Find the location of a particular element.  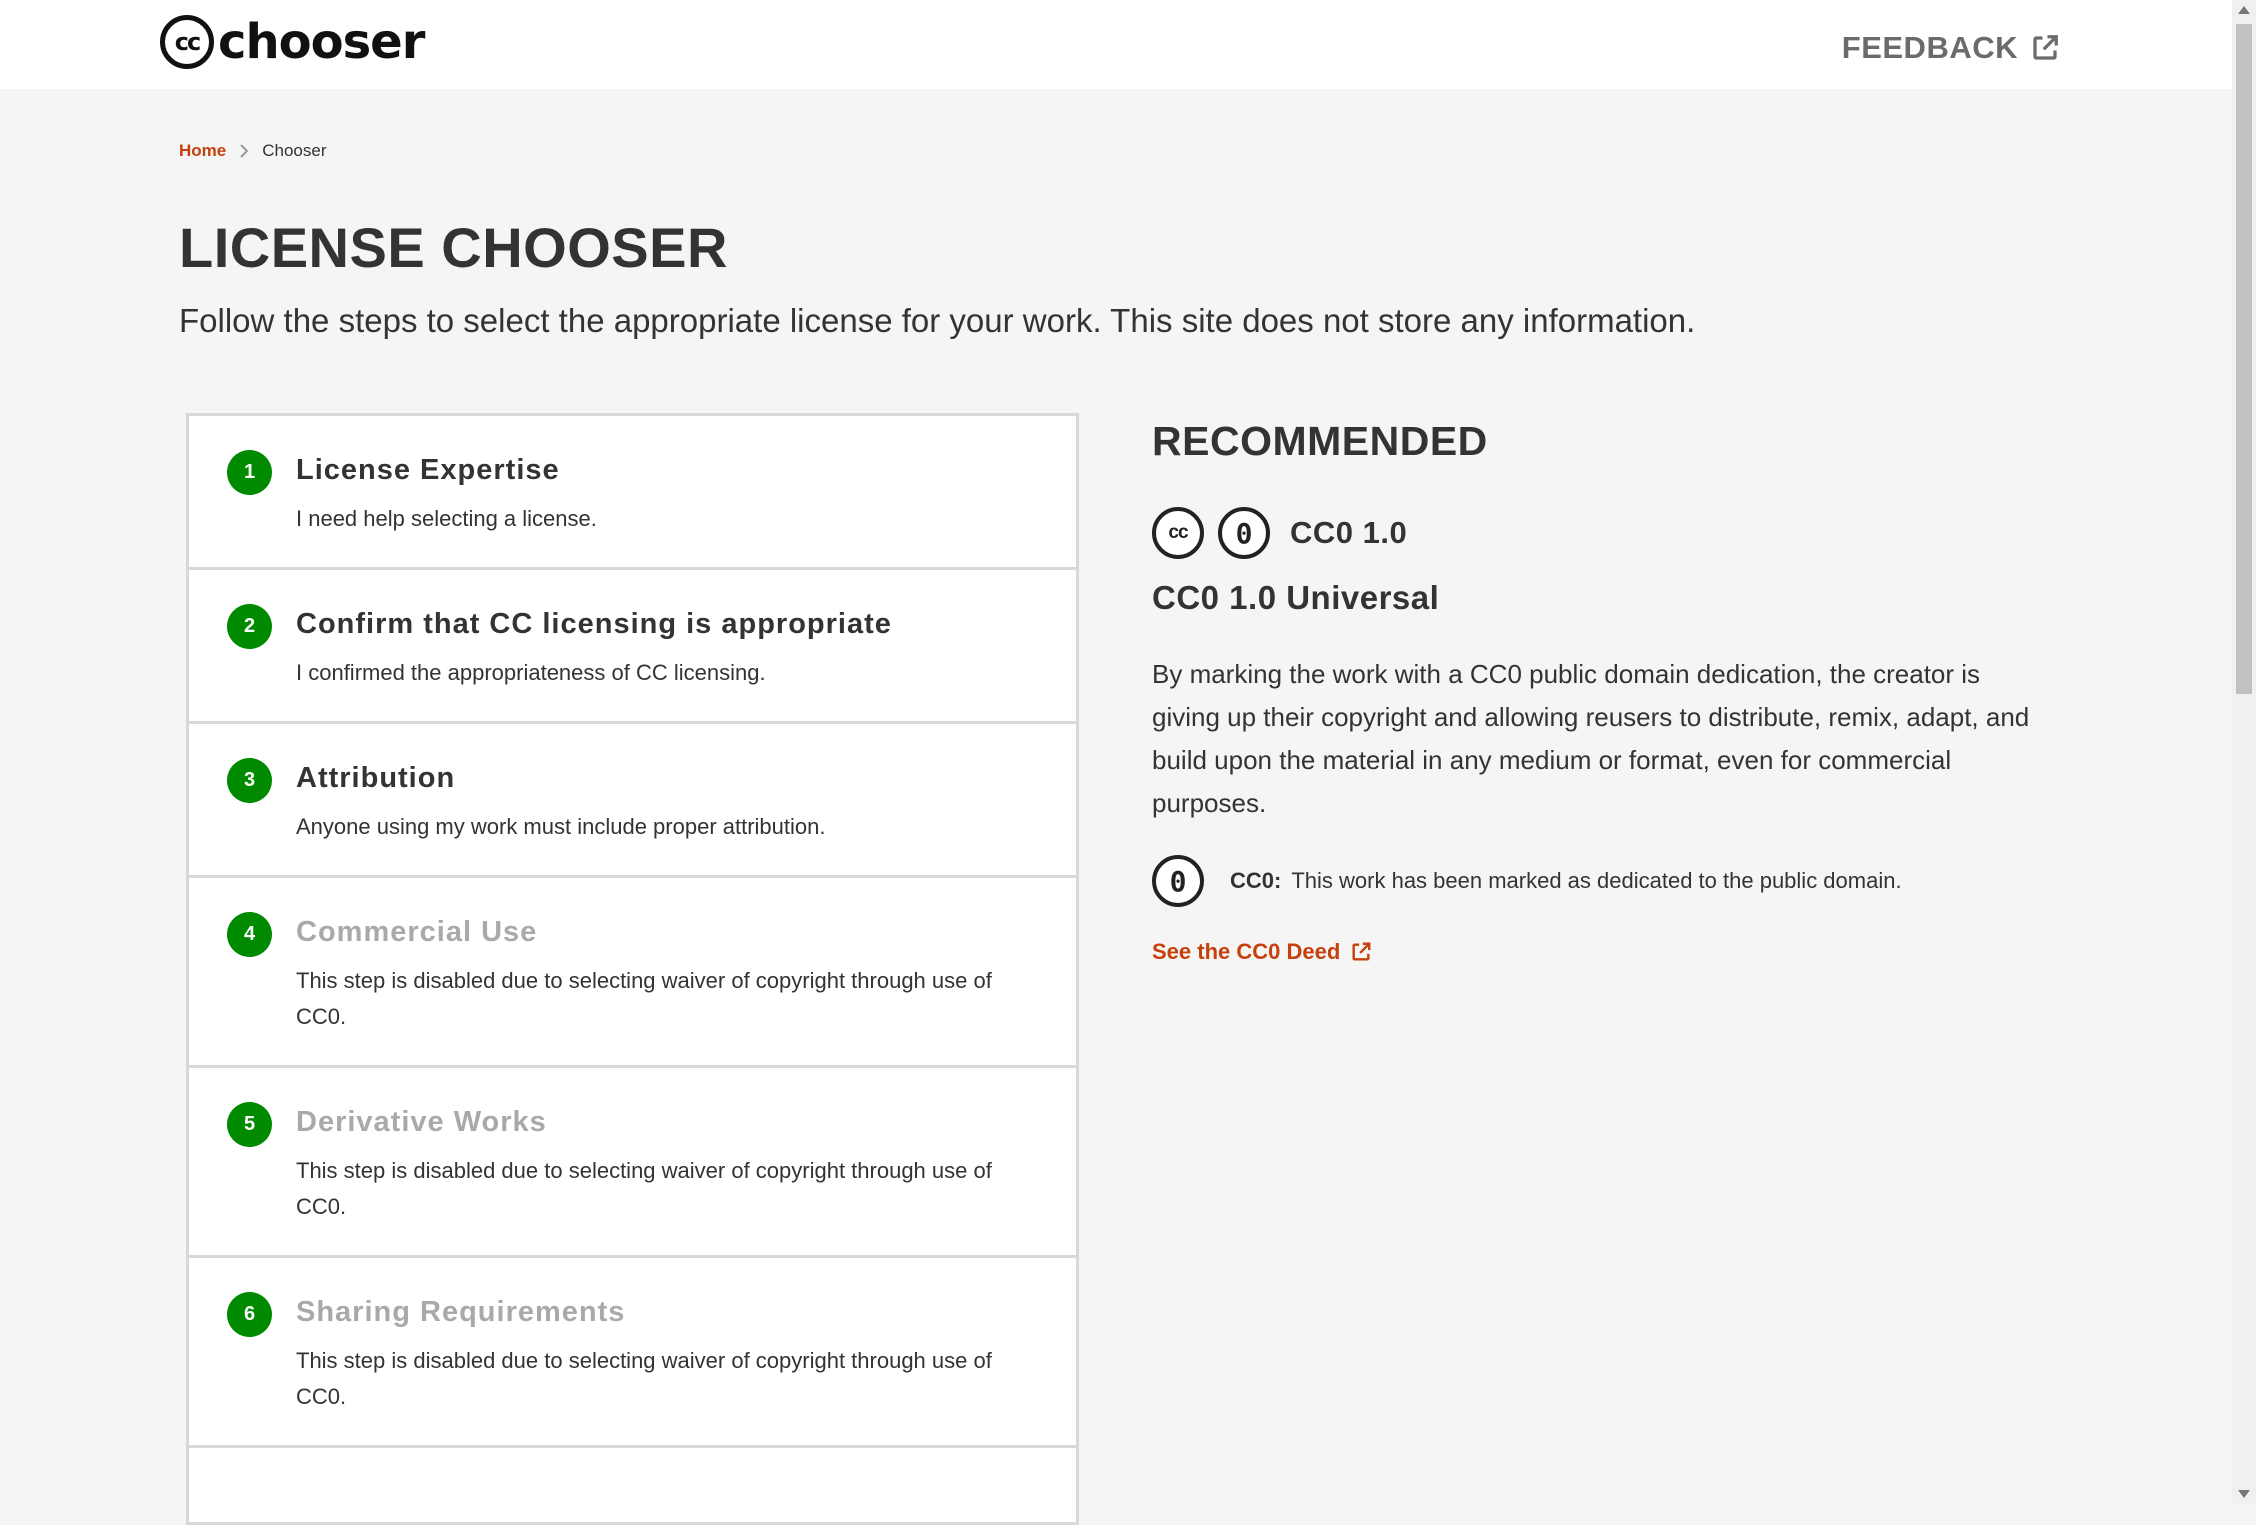

page-title: LICENSE CHOOSER is located at coordinates (453, 247).